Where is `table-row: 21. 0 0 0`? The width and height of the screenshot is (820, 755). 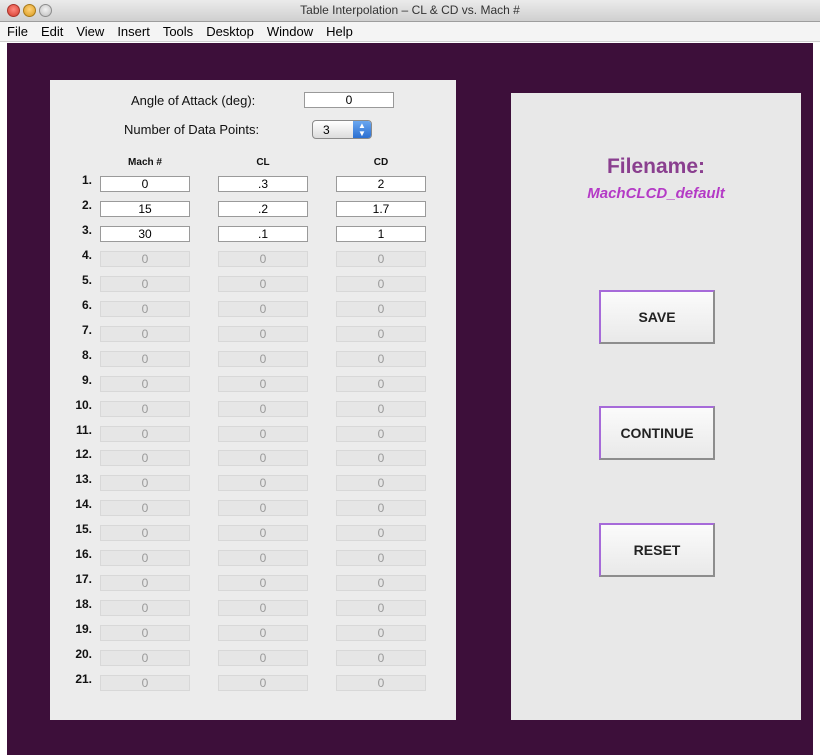 table-row: 21. 0 0 0 is located at coordinates (253, 682).